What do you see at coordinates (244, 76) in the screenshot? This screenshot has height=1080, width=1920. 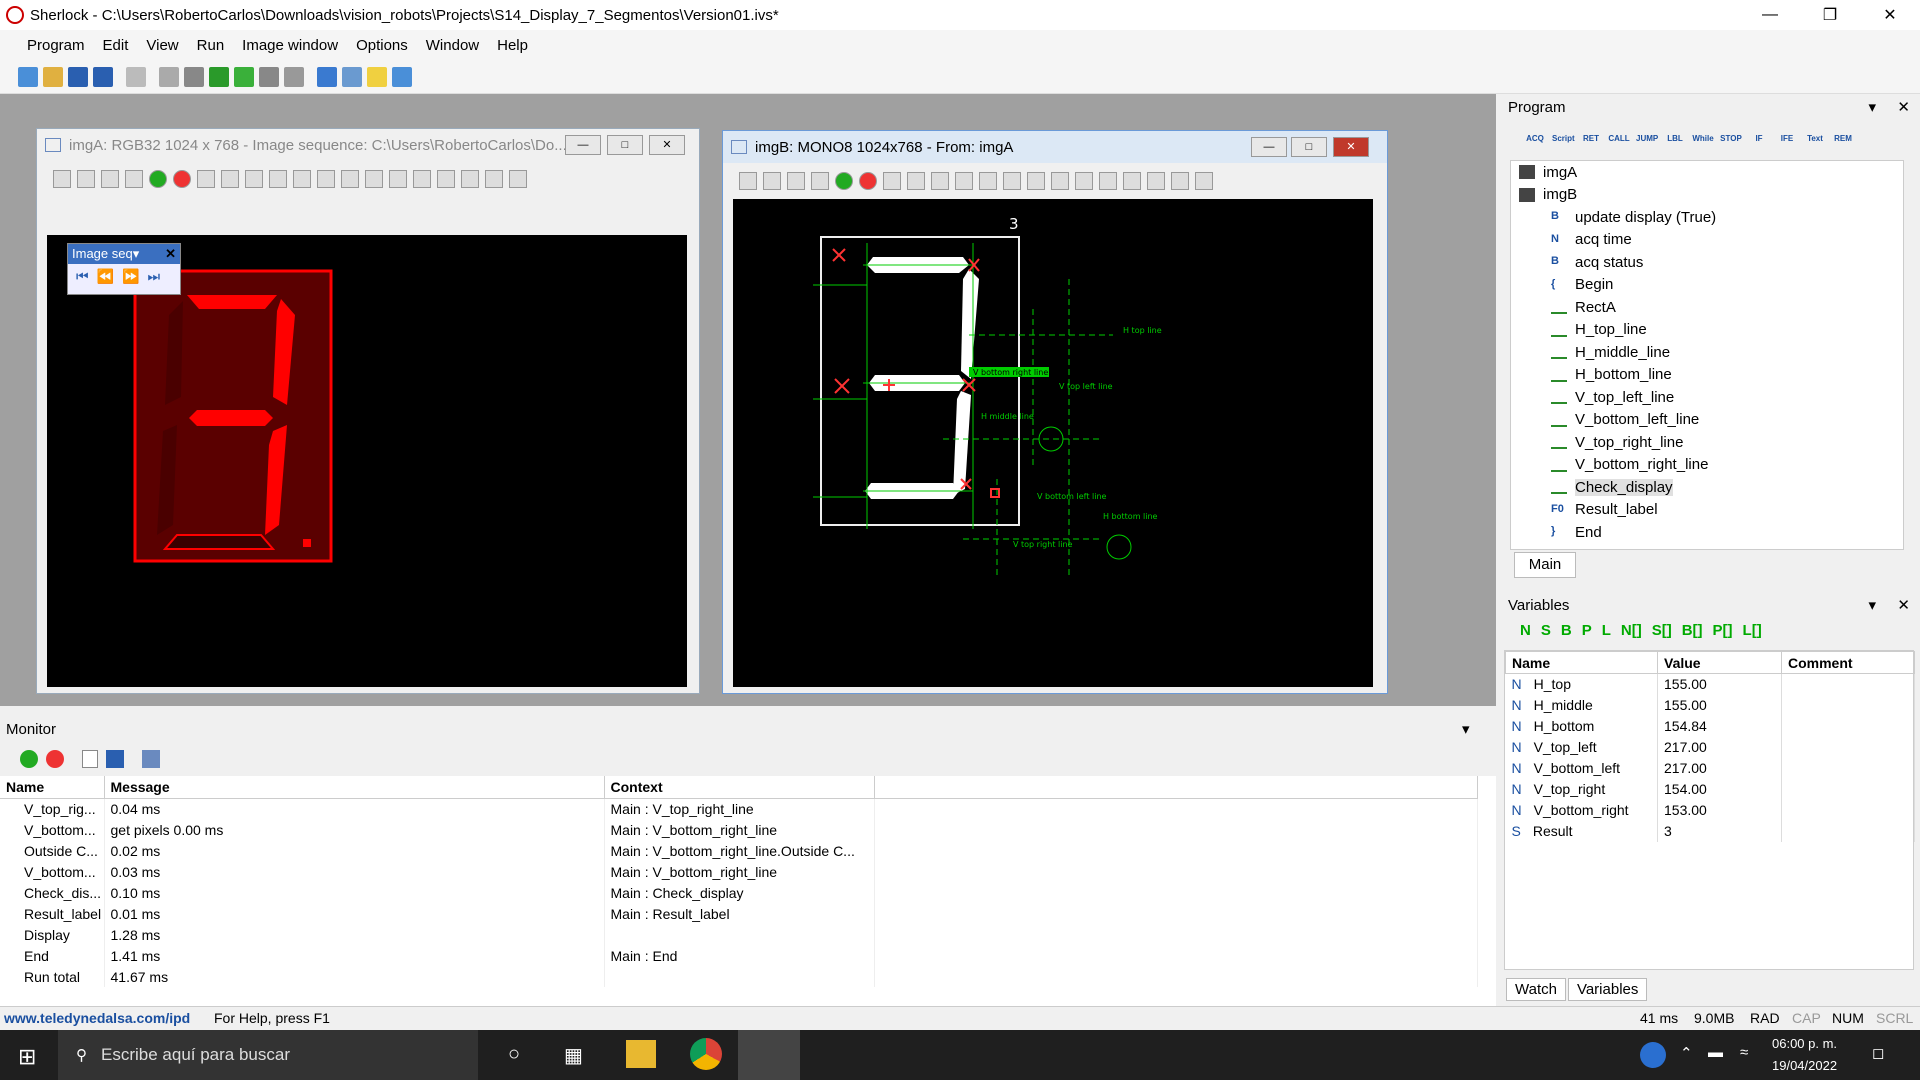 I see `run-continuous-icon` at bounding box center [244, 76].